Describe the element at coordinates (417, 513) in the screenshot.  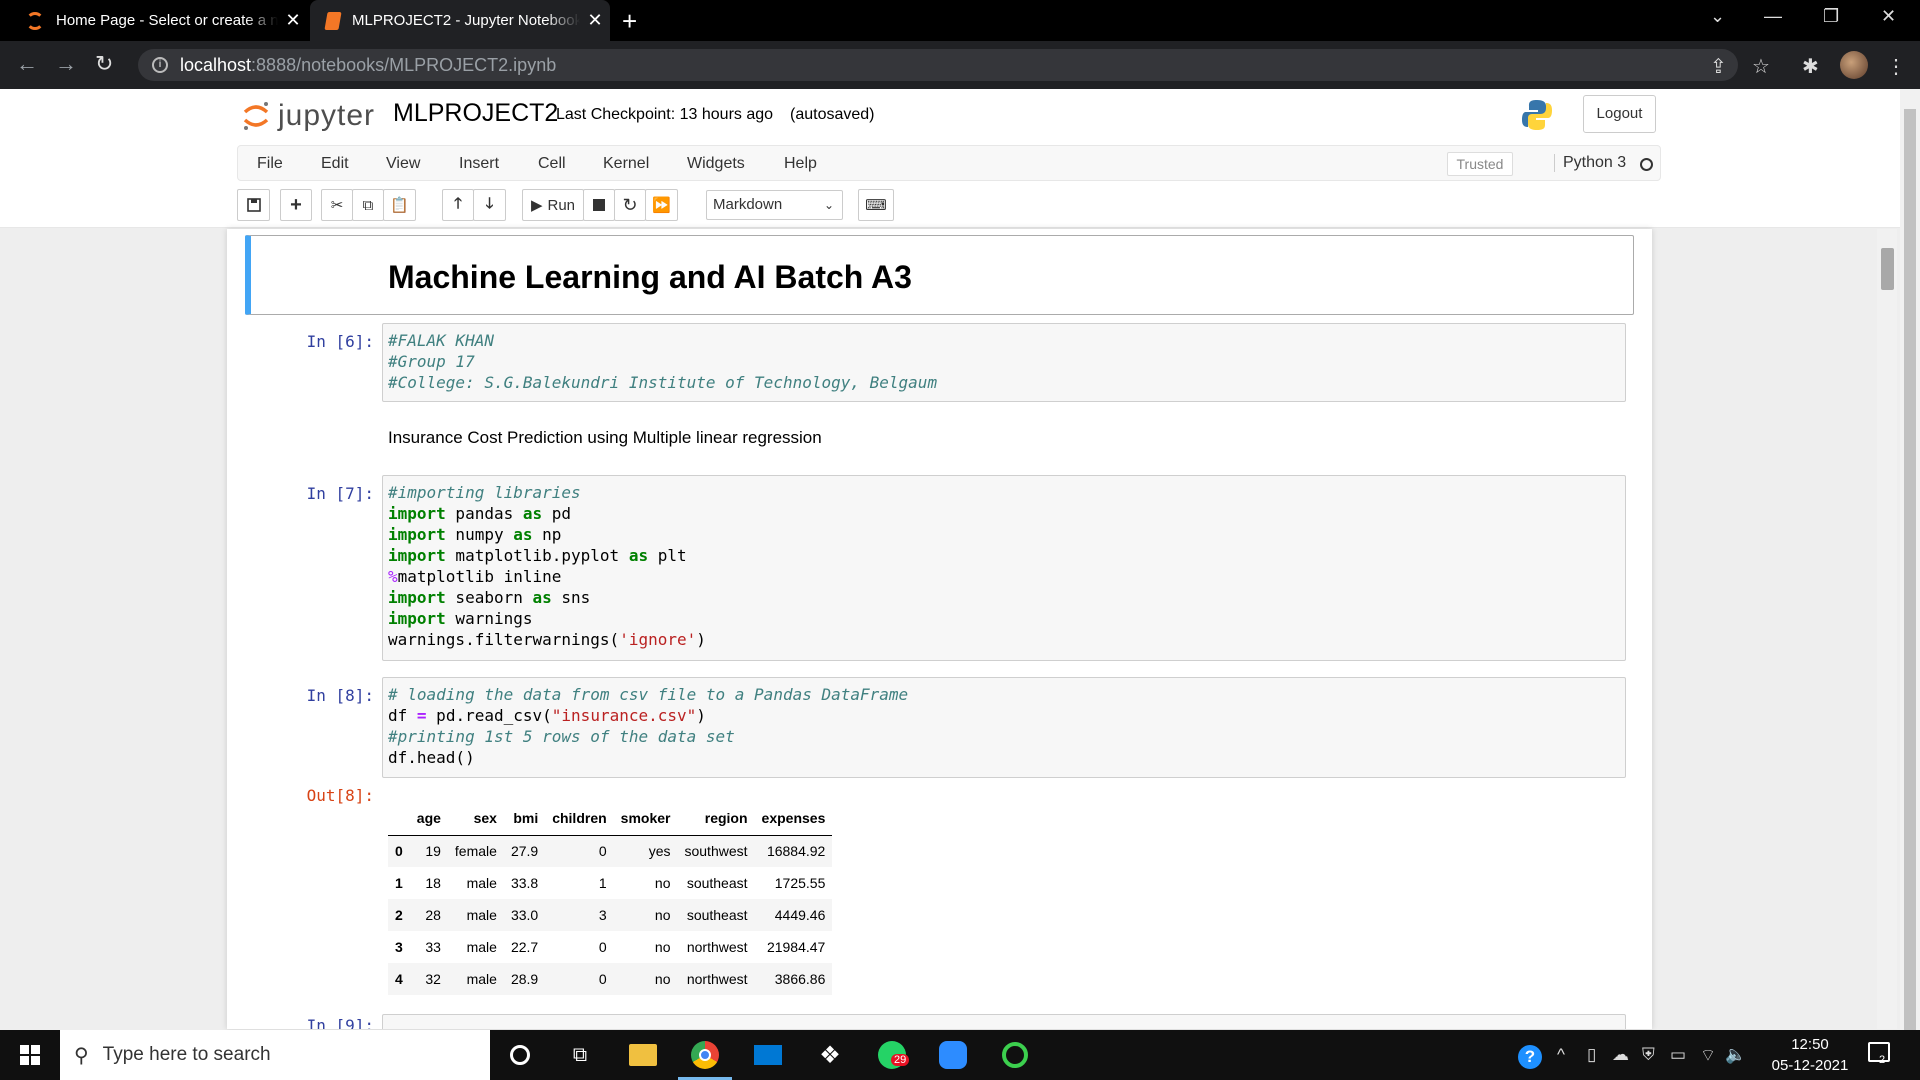
I see `code-keyword: import` at that location.